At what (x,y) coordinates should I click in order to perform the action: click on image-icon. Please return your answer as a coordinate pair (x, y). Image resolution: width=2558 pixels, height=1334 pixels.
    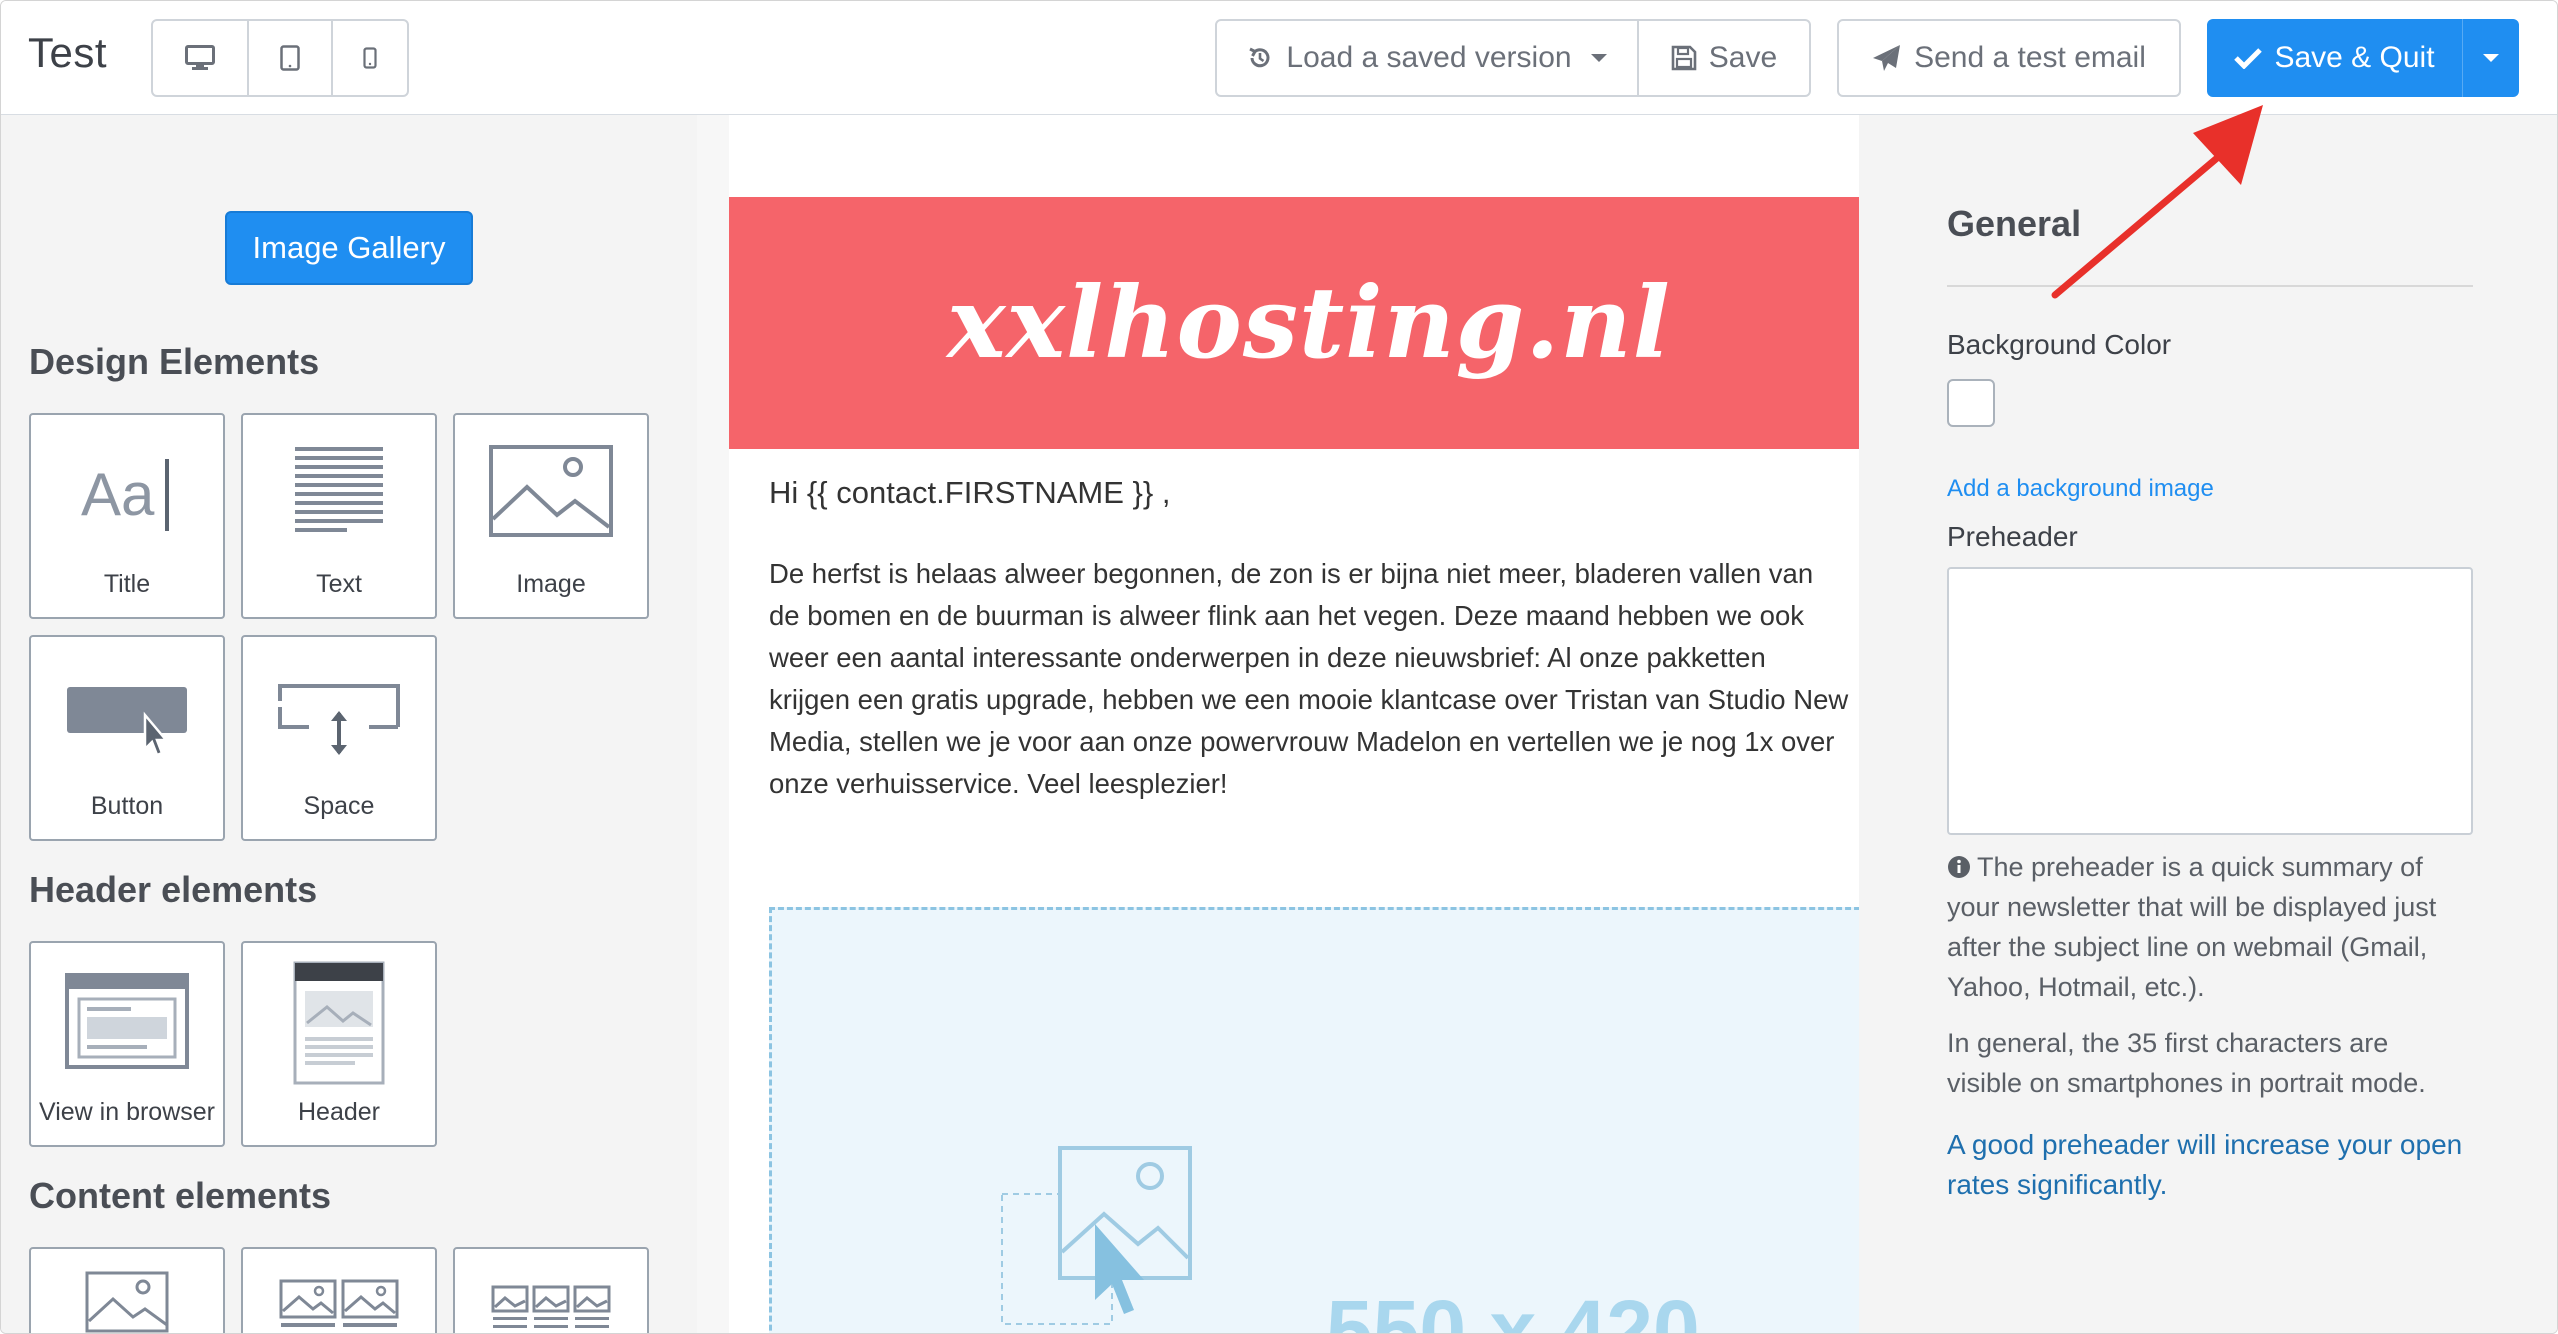
    Looking at the image, I should click on (551, 491).